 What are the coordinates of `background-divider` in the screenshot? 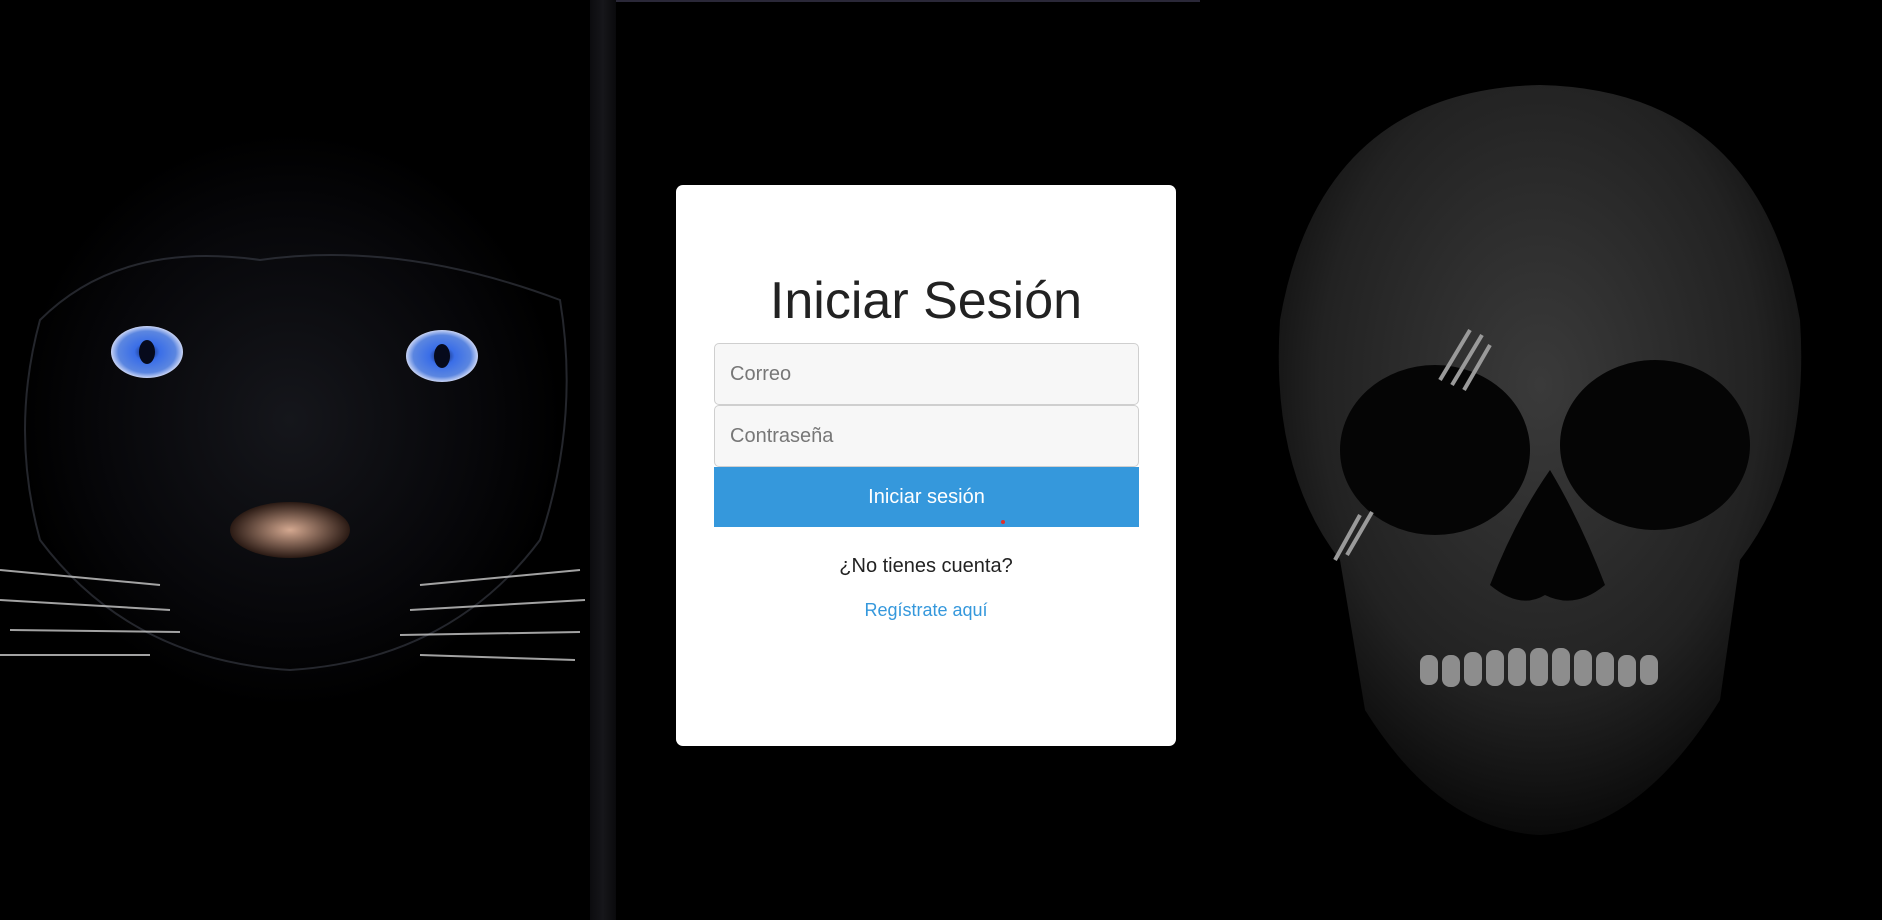 It's located at (603, 460).